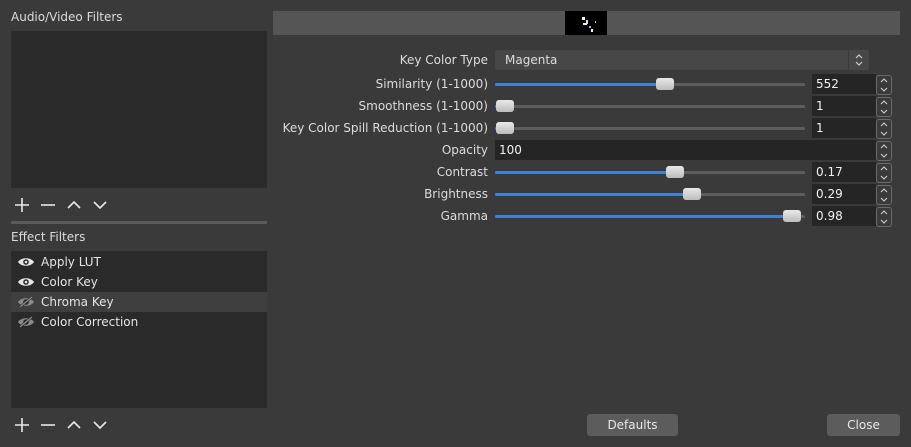 This screenshot has width=911, height=447. I want to click on move-av-filter-up-button, so click(74, 205).